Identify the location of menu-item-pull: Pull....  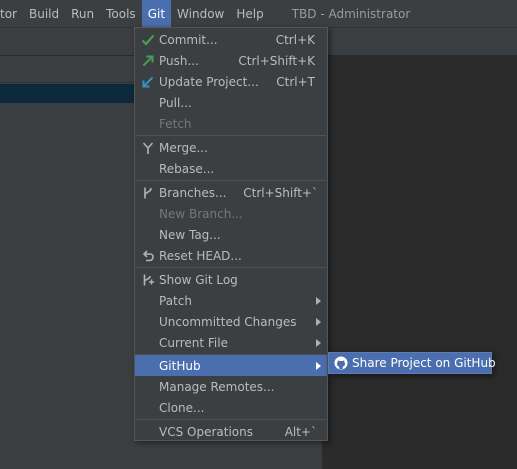
(231, 102).